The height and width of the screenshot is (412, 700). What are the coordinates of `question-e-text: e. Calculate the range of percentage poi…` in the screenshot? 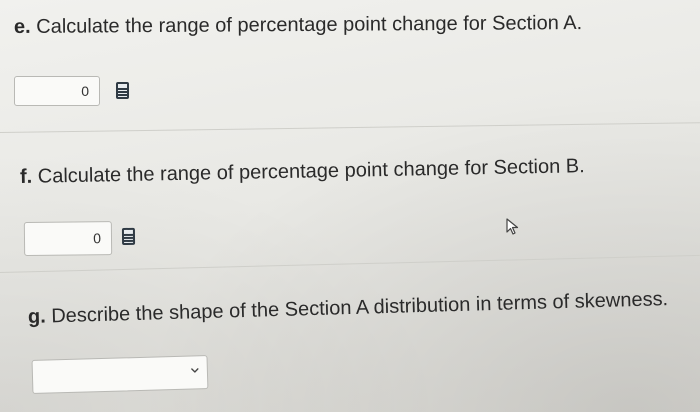 It's located at (298, 25).